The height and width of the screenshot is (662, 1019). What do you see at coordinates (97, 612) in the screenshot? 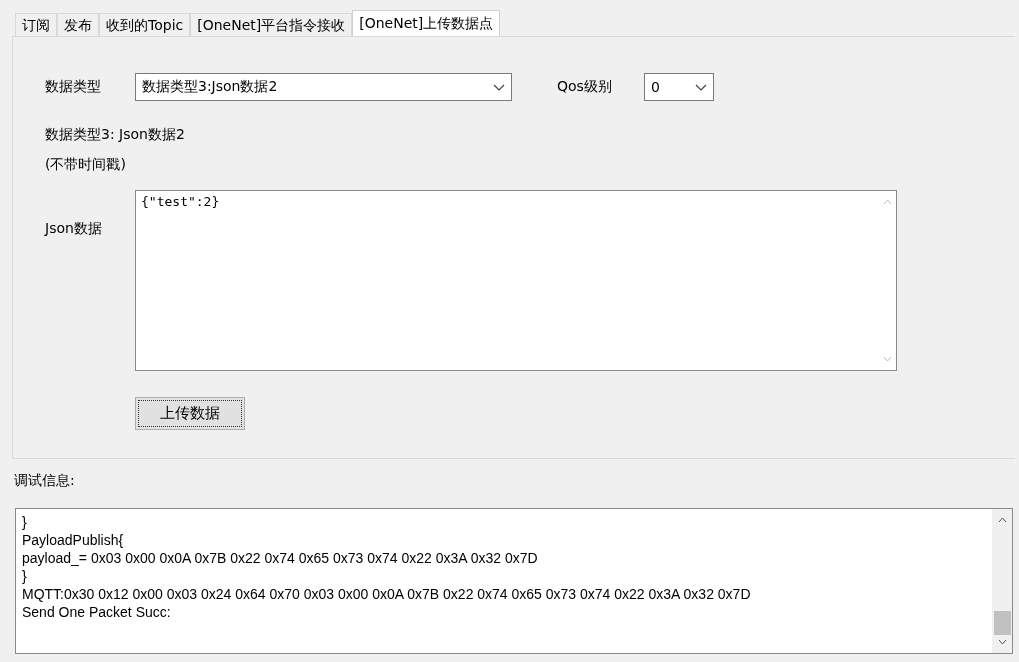
I see `log-line: Send One Packet Succ:` at bounding box center [97, 612].